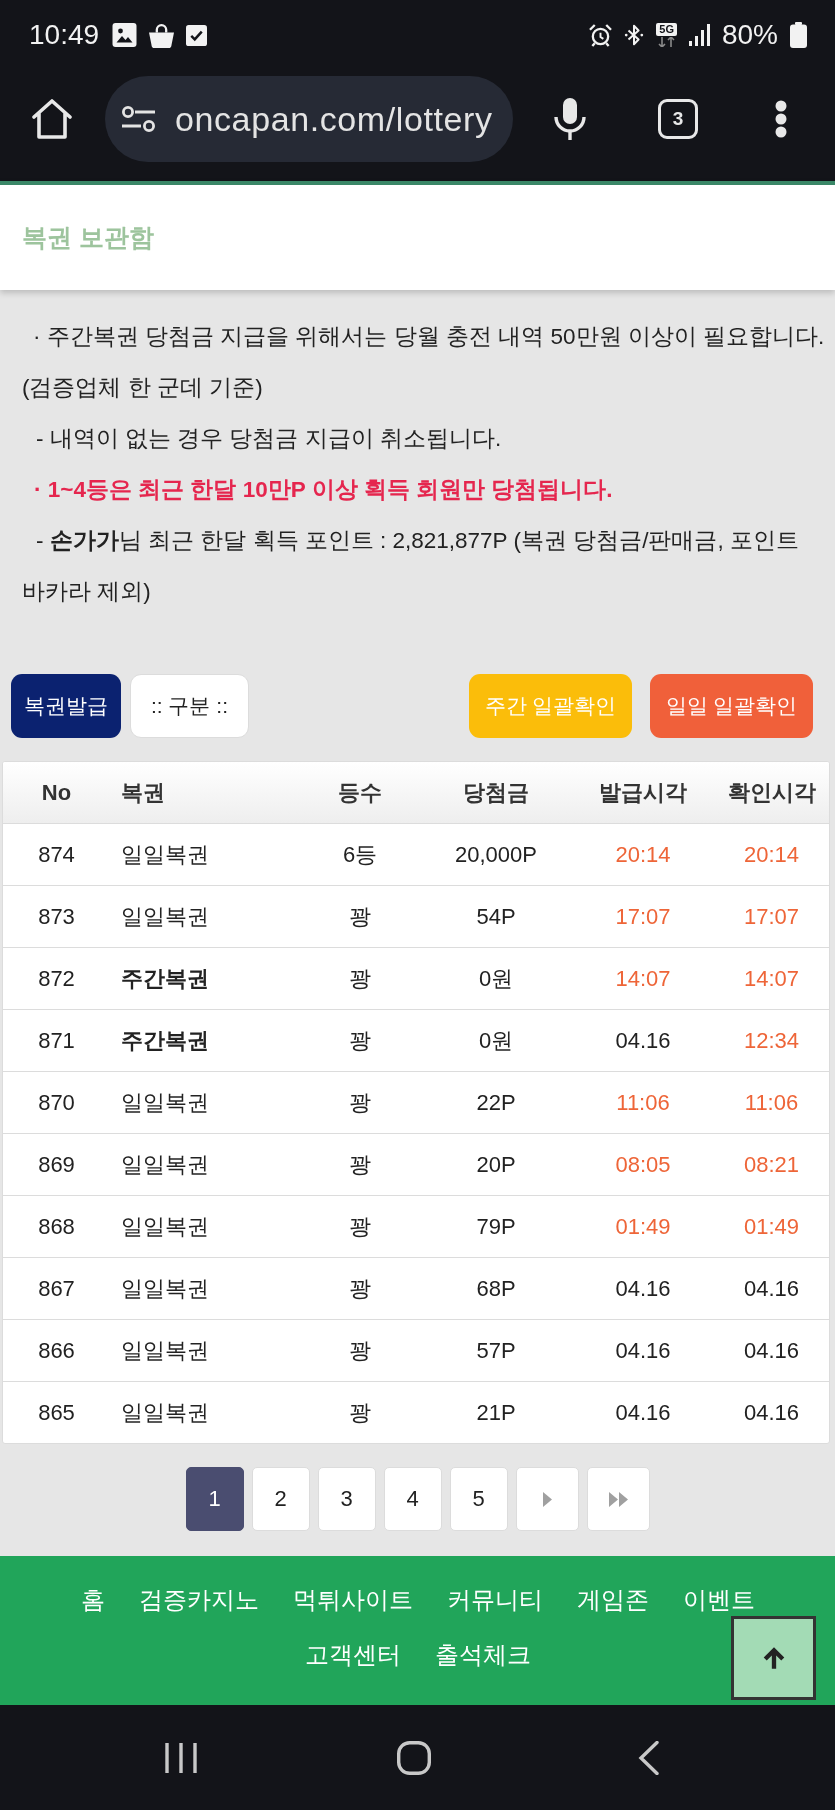 This screenshot has height=1810, width=835. Describe the element at coordinates (699, 35) in the screenshot. I see `signal-icon` at that location.